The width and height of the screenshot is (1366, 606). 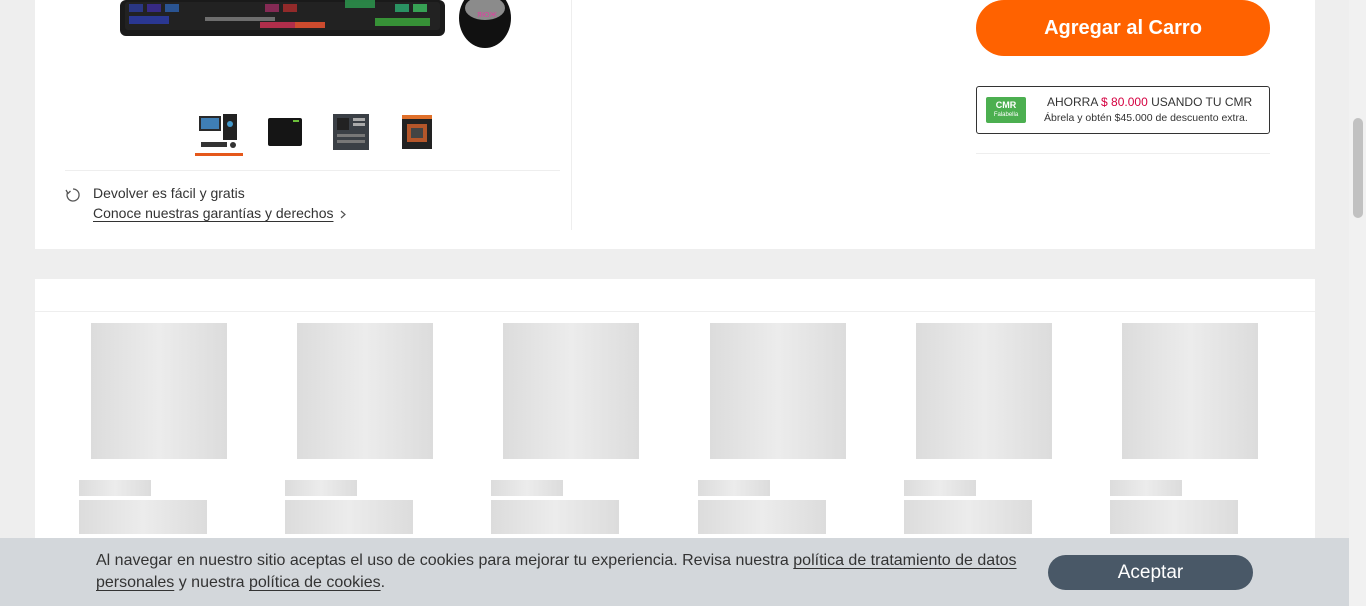 I want to click on cpu-box-icon, so click(x=417, y=132).